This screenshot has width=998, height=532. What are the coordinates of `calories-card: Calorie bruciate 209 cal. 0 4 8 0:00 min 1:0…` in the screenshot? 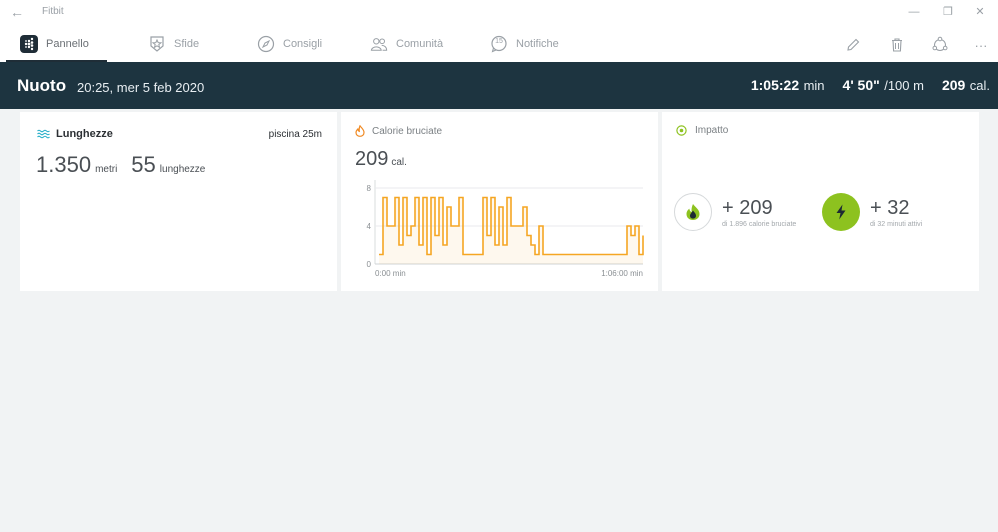 It's located at (499, 201).